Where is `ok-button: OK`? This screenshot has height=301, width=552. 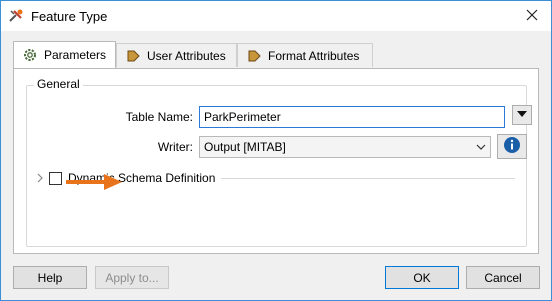 ok-button: OK is located at coordinates (422, 277).